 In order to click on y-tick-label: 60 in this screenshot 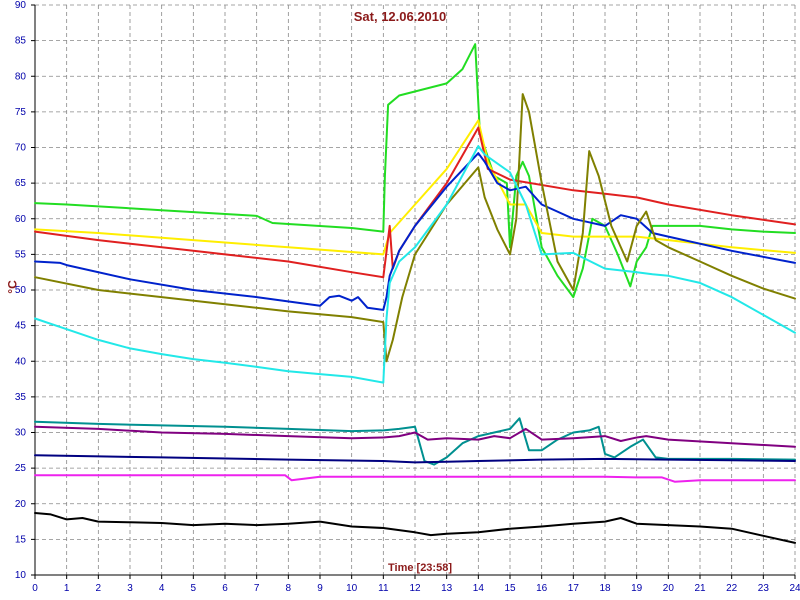, I will do `click(21, 219)`.